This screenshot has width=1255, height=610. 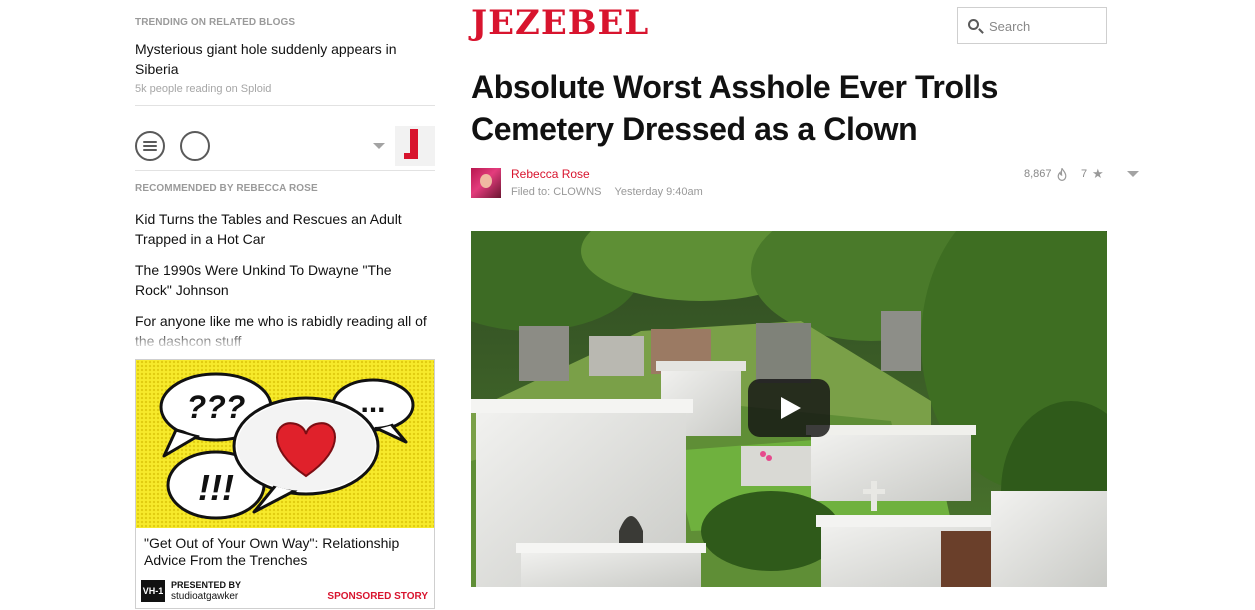 I want to click on play-button, so click(x=789, y=408).